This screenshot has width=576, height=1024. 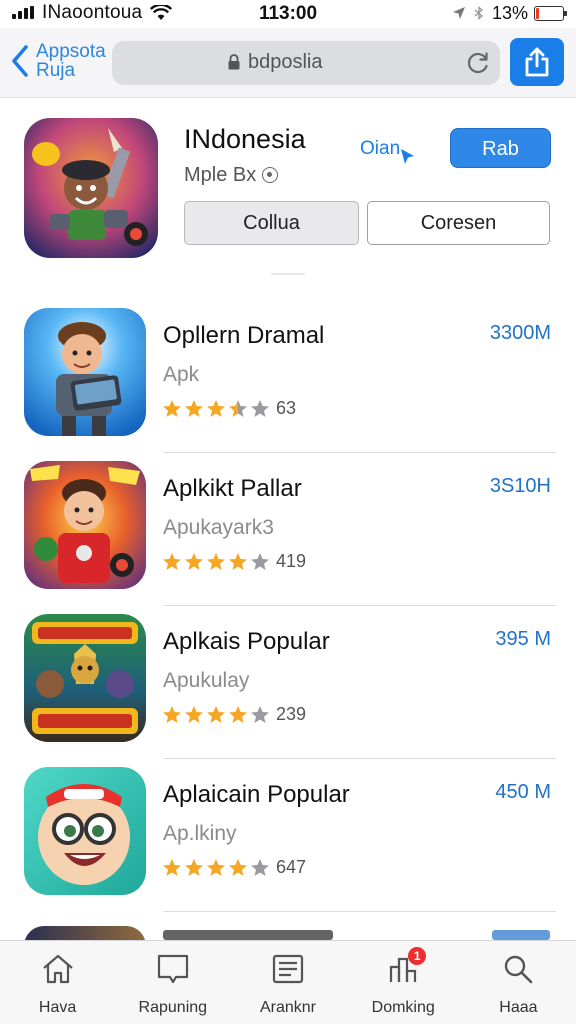 What do you see at coordinates (288, 969) in the screenshot?
I see `list-icon` at bounding box center [288, 969].